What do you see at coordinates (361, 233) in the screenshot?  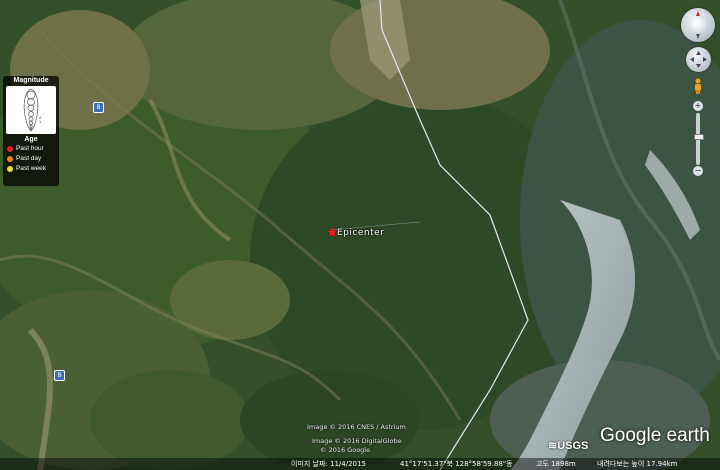 I see `epicenter-label: Epicenter` at bounding box center [361, 233].